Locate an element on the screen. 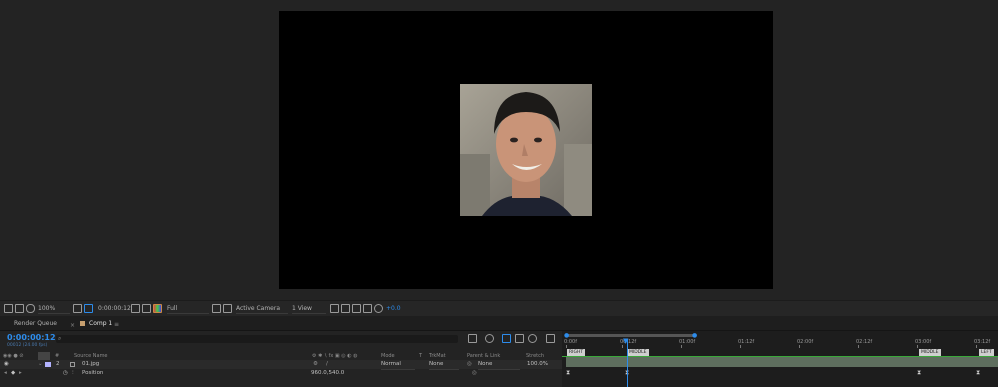 The image size is (998, 387). camera-select: Active Camera is located at coordinates (262, 309).